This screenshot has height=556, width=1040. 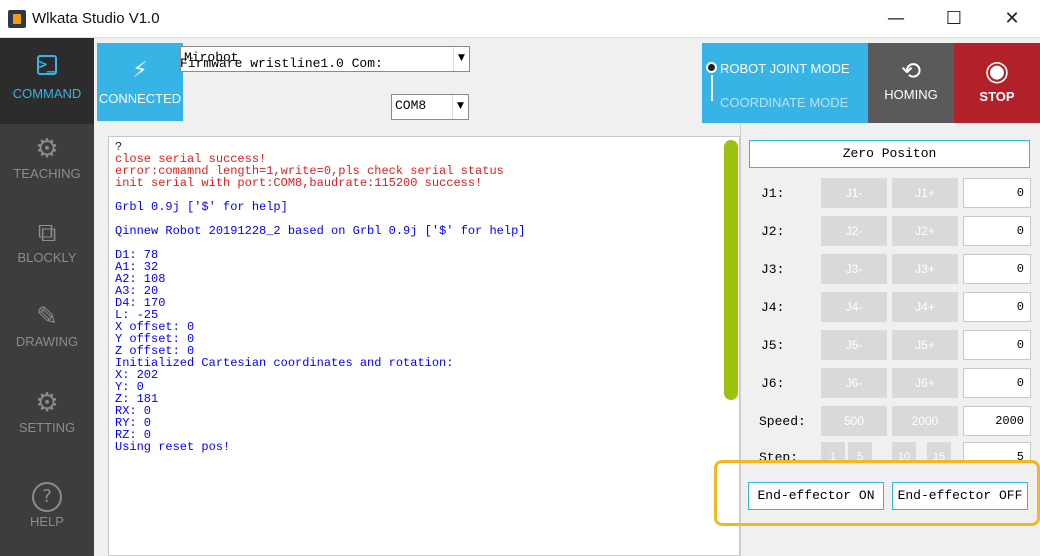 What do you see at coordinates (137, 267) in the screenshot?
I see `console-line: A1: 32` at bounding box center [137, 267].